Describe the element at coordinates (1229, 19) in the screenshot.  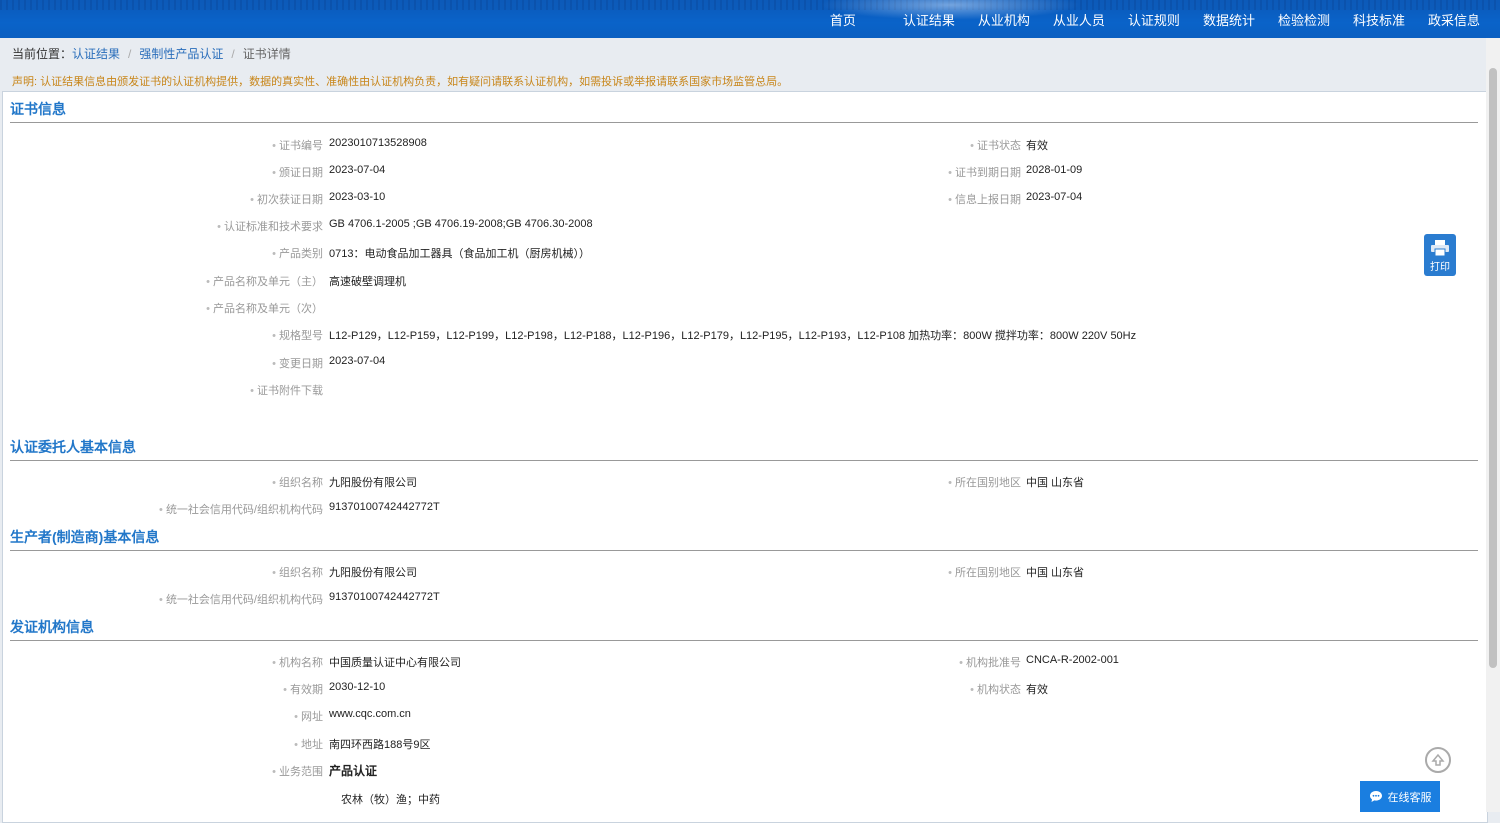
I see `nav-item-statistics: 数据统计` at that location.